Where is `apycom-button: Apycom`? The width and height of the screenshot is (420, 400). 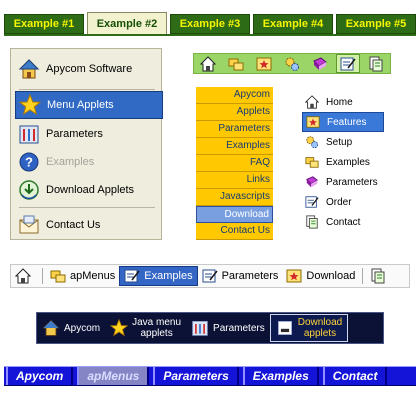 apycom-button: Apycom is located at coordinates (71, 328).